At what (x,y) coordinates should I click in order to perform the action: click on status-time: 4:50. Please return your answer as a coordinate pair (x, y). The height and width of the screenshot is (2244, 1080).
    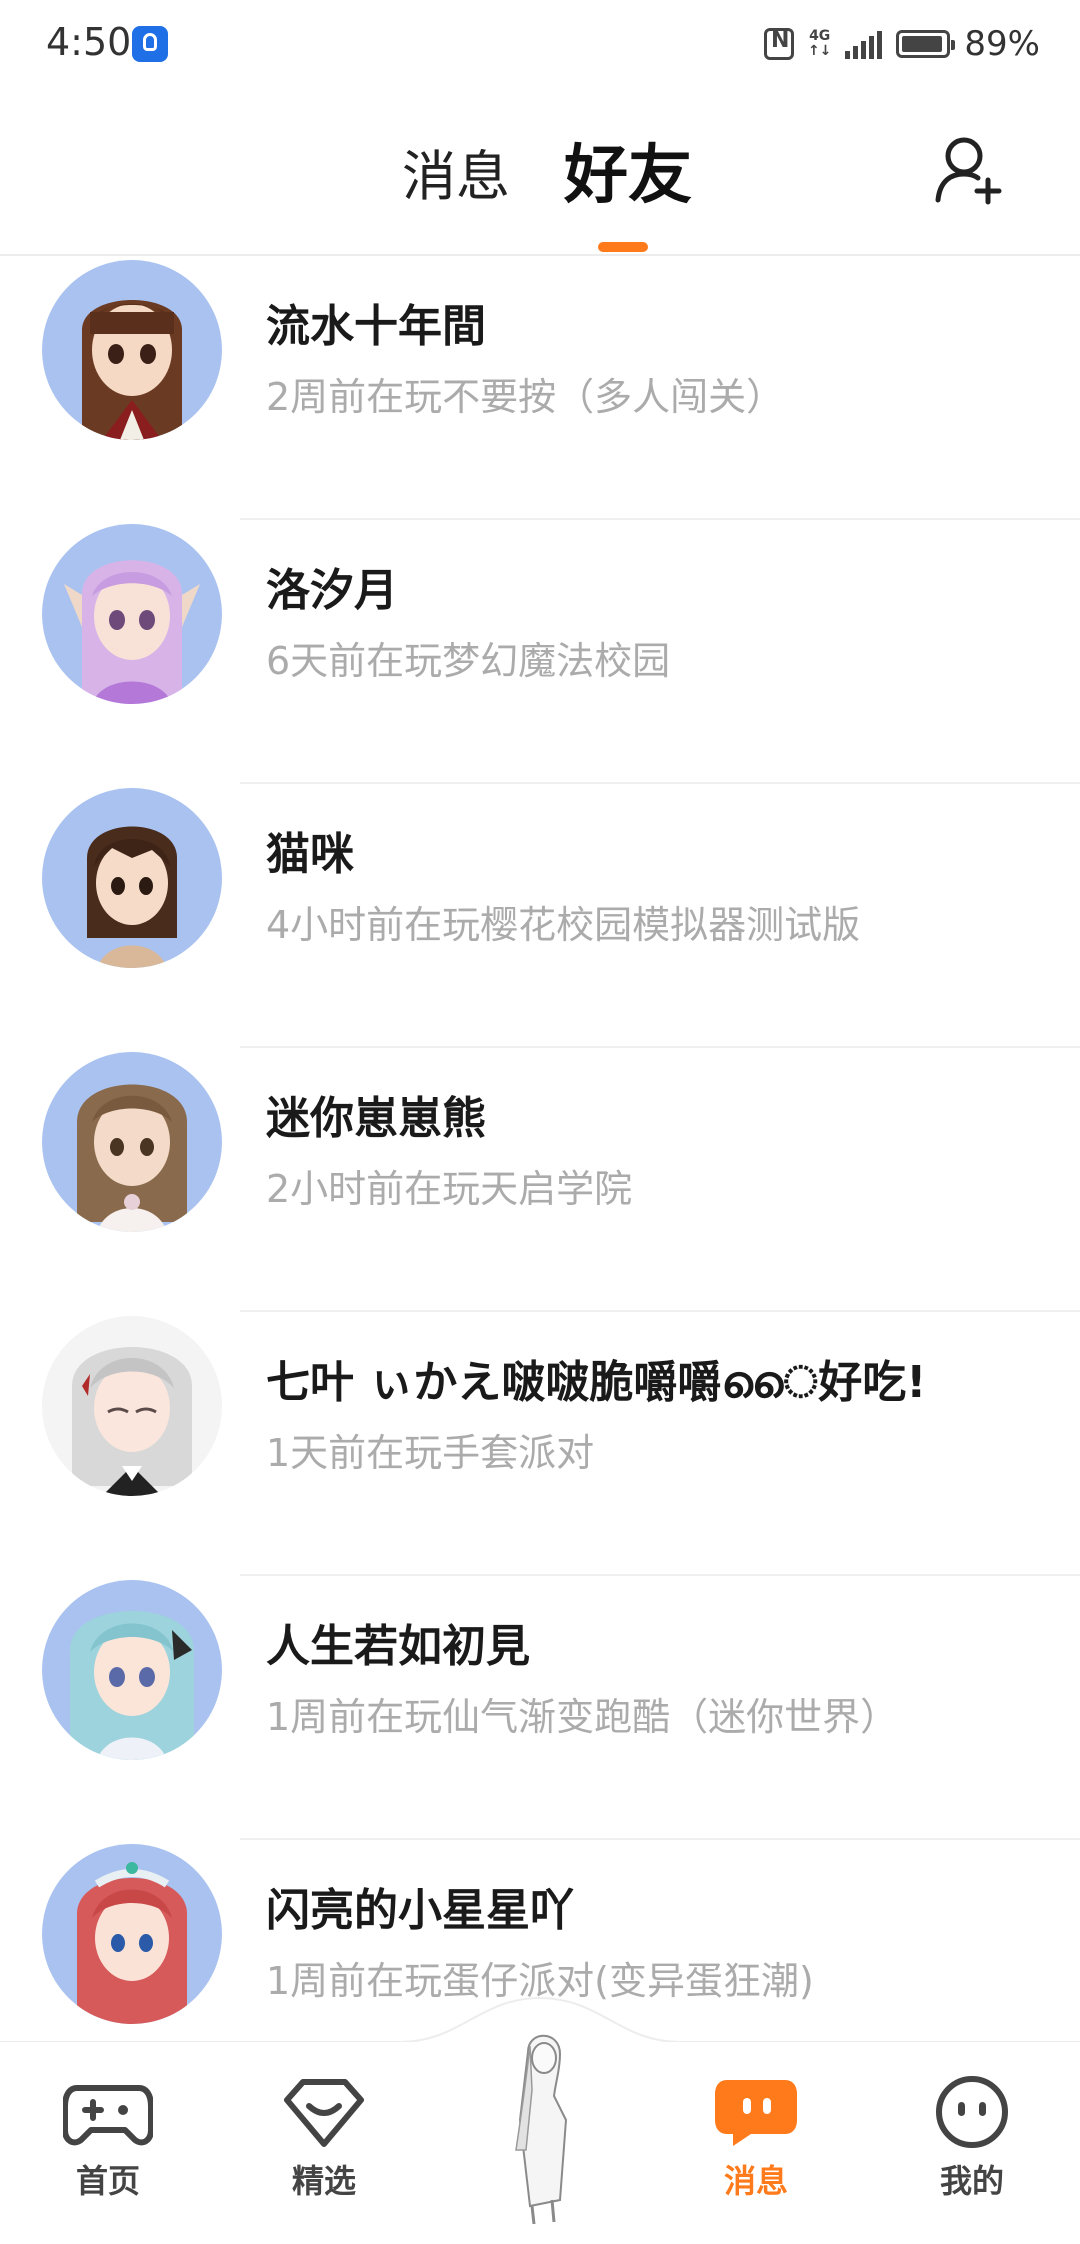
    Looking at the image, I should click on (89, 42).